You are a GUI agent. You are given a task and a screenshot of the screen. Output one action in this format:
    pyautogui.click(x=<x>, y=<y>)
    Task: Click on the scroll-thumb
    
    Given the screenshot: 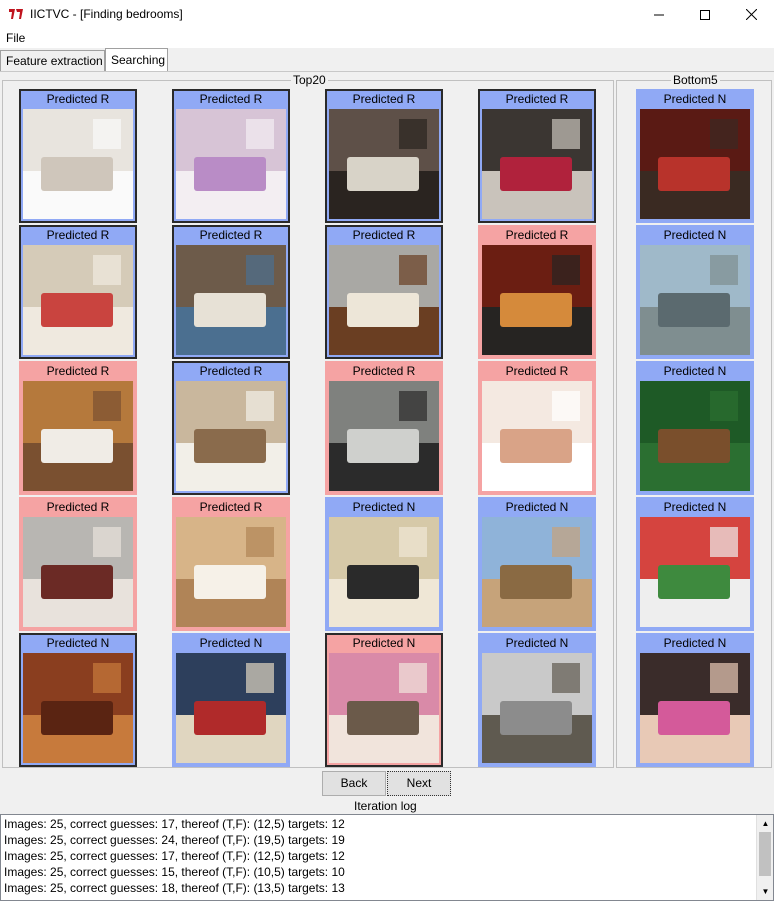 What is the action you would take?
    pyautogui.click(x=765, y=854)
    